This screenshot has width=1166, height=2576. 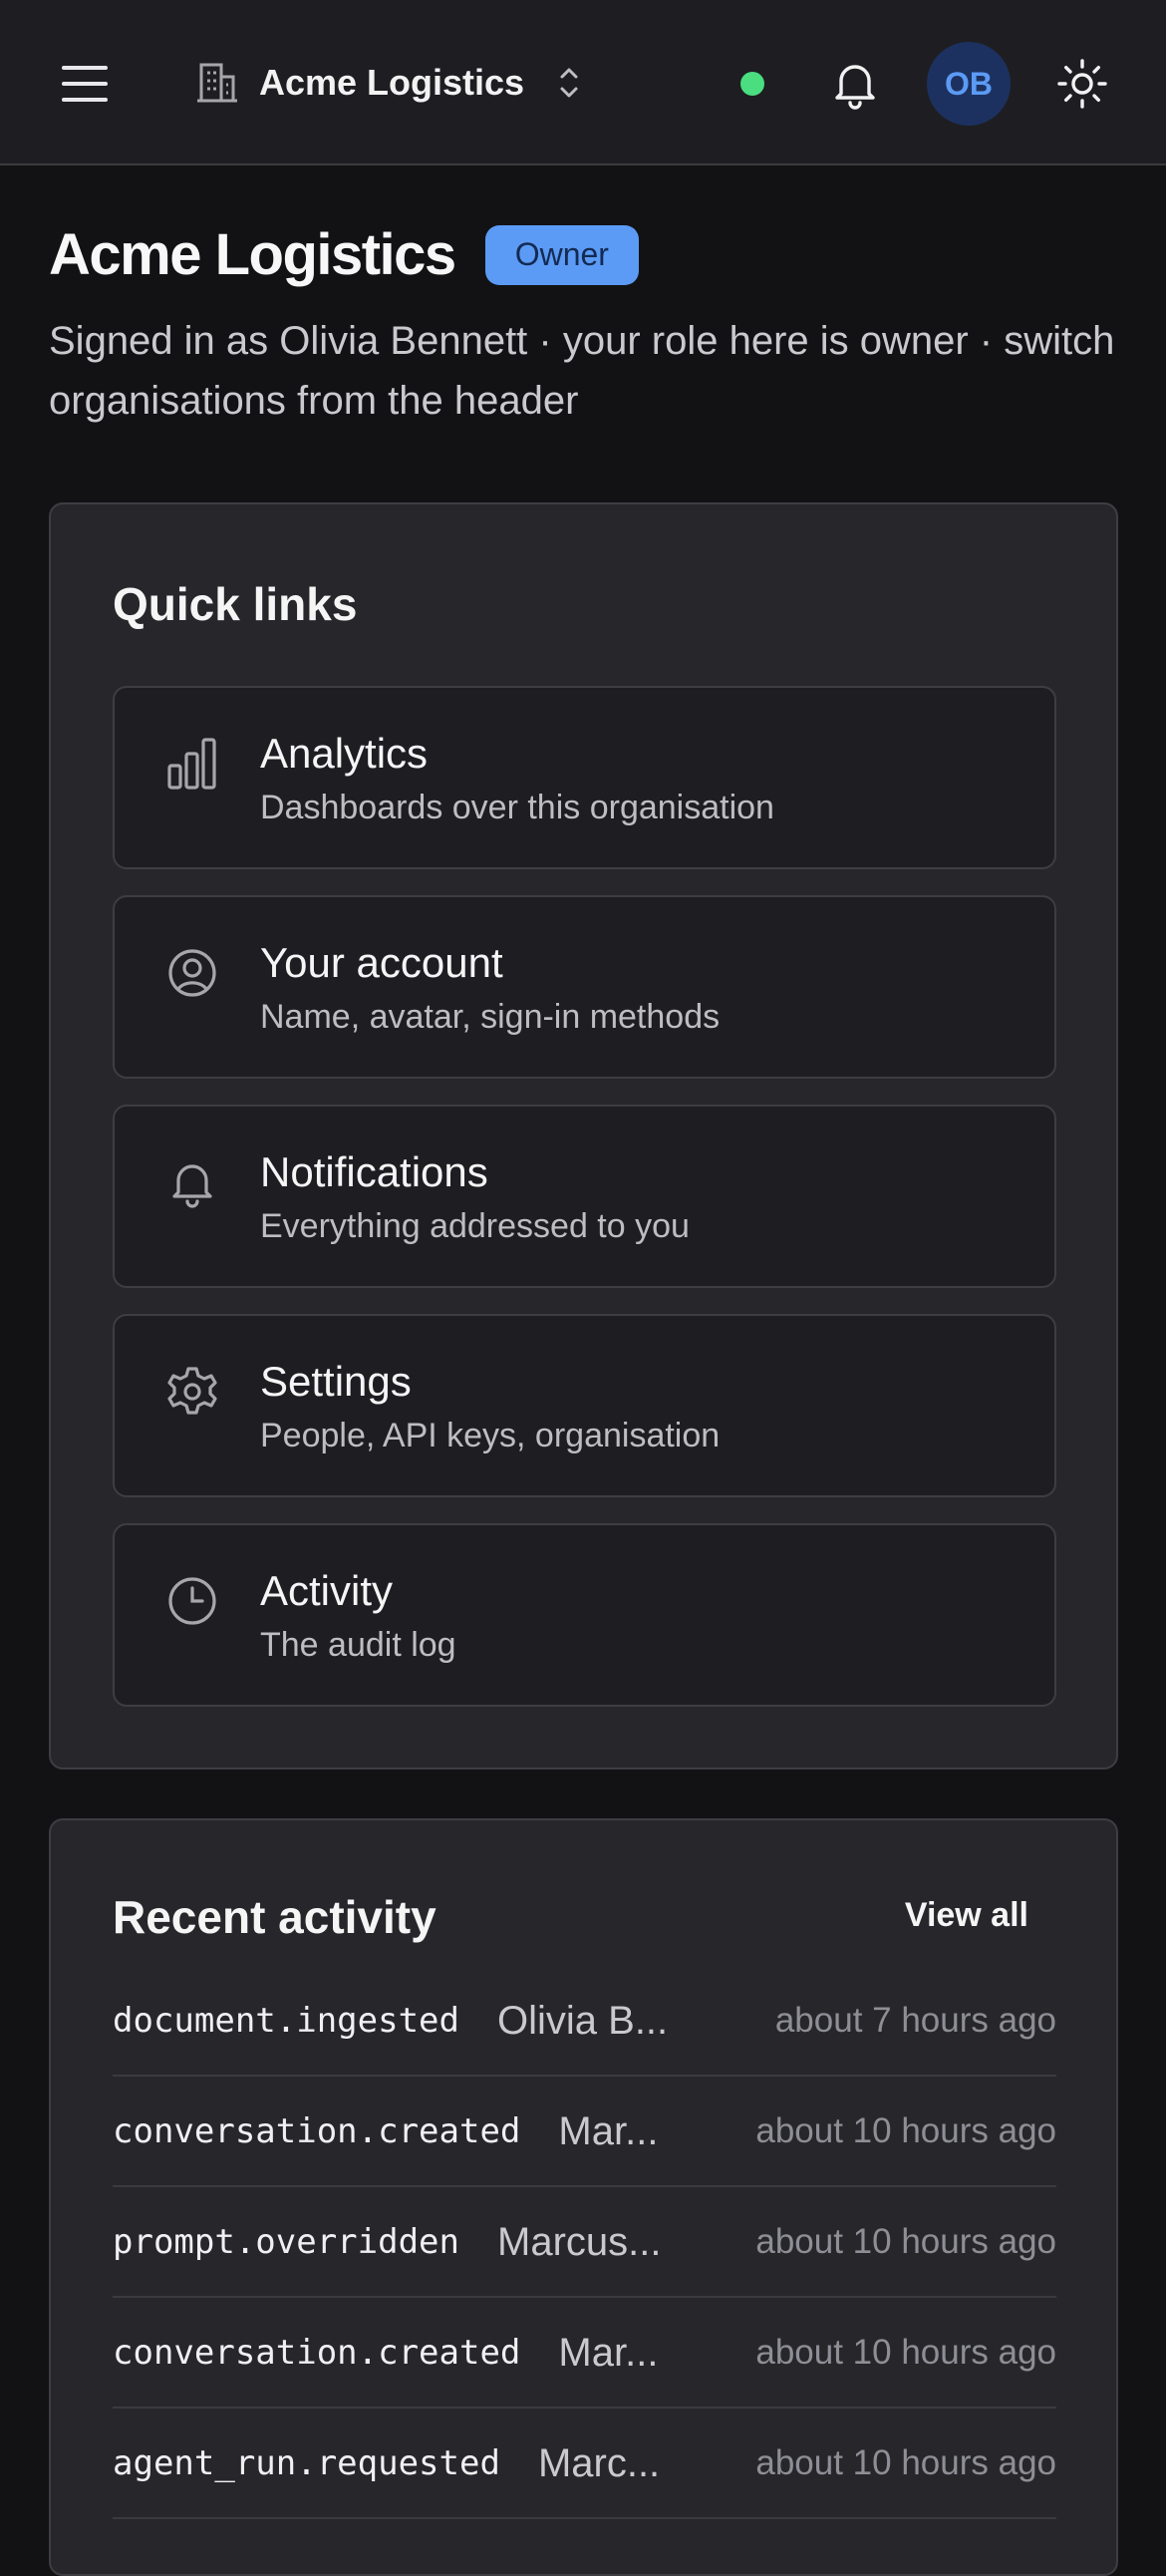 What do you see at coordinates (517, 807) in the screenshot?
I see `quick-link-description: Dashboards over this organisation` at bounding box center [517, 807].